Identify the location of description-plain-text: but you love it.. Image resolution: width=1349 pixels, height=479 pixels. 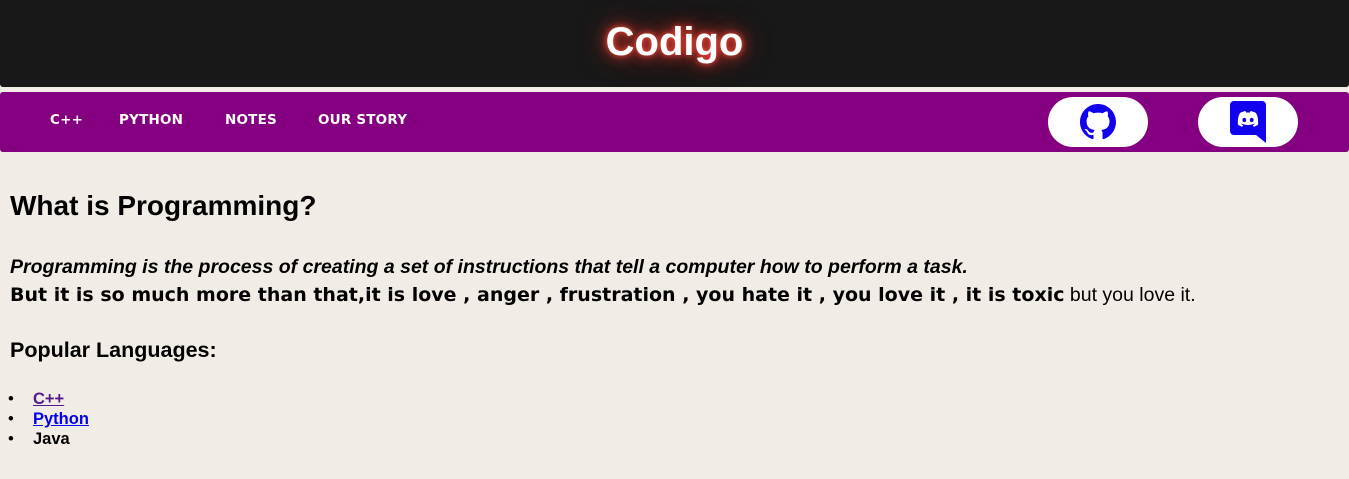
(1130, 295).